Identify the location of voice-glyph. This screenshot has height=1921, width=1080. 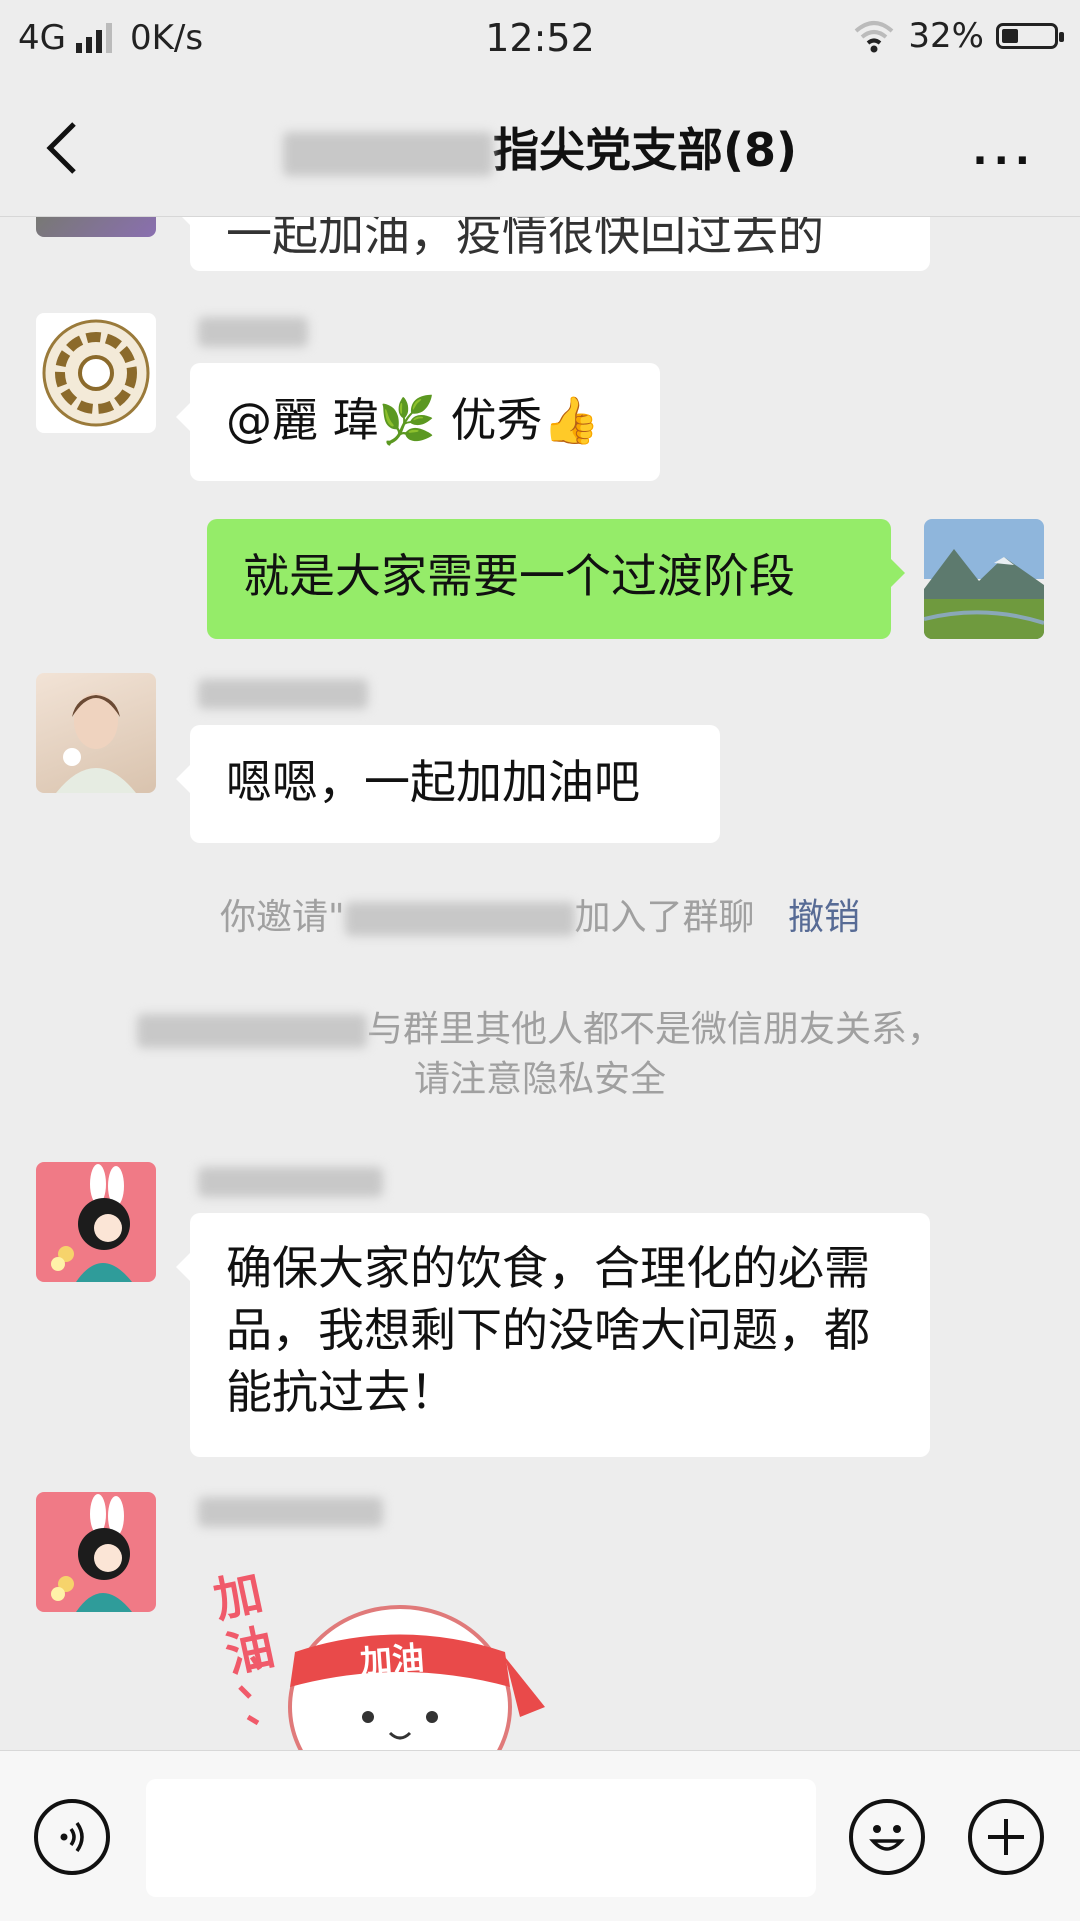
(72, 1837).